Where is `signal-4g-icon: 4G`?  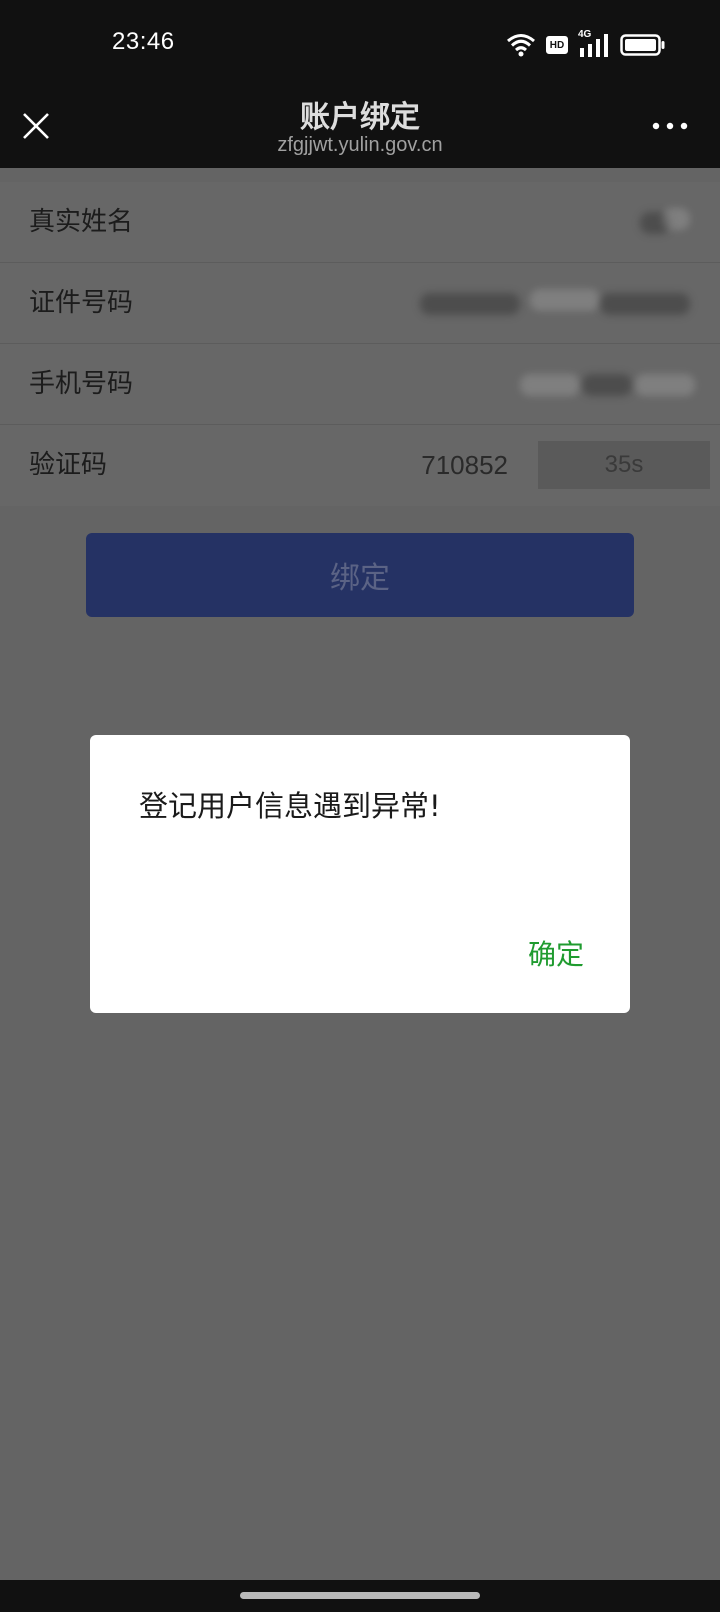 signal-4g-icon: 4G is located at coordinates (594, 43).